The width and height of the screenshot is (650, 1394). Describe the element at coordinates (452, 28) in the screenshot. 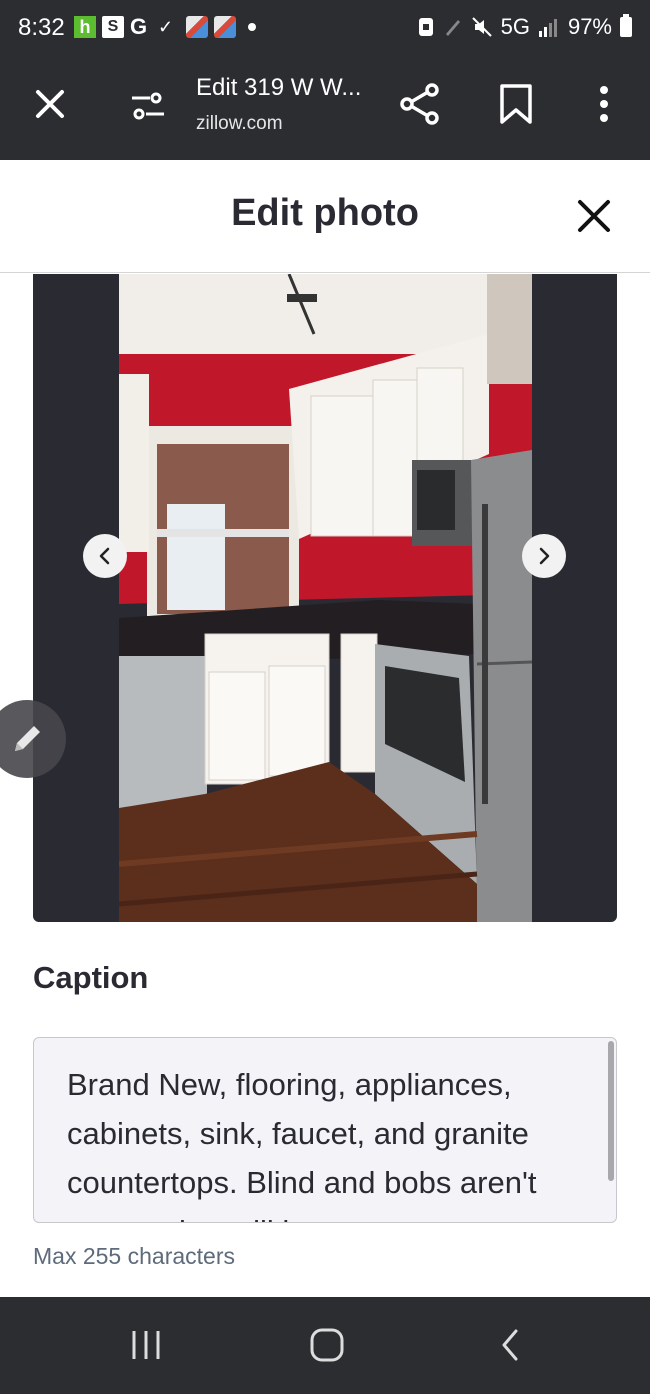

I see `pen-icon` at that location.